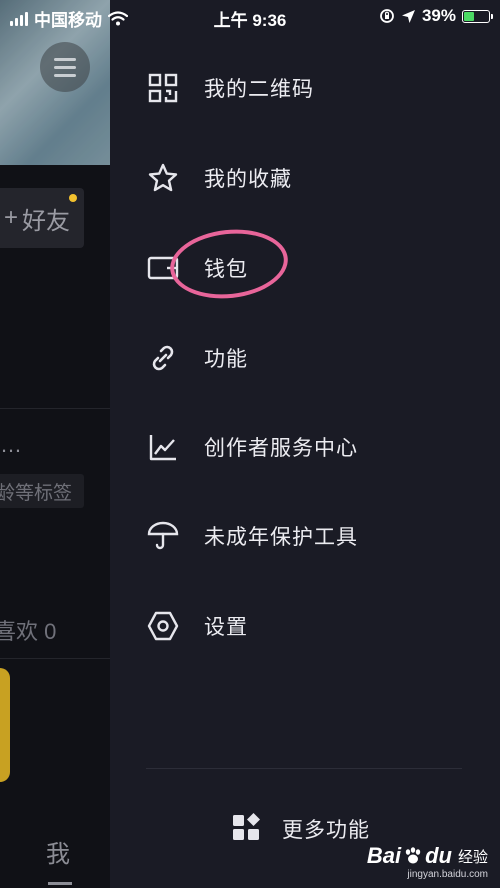  What do you see at coordinates (11, 217) in the screenshot?
I see `plus-icon: +` at bounding box center [11, 217].